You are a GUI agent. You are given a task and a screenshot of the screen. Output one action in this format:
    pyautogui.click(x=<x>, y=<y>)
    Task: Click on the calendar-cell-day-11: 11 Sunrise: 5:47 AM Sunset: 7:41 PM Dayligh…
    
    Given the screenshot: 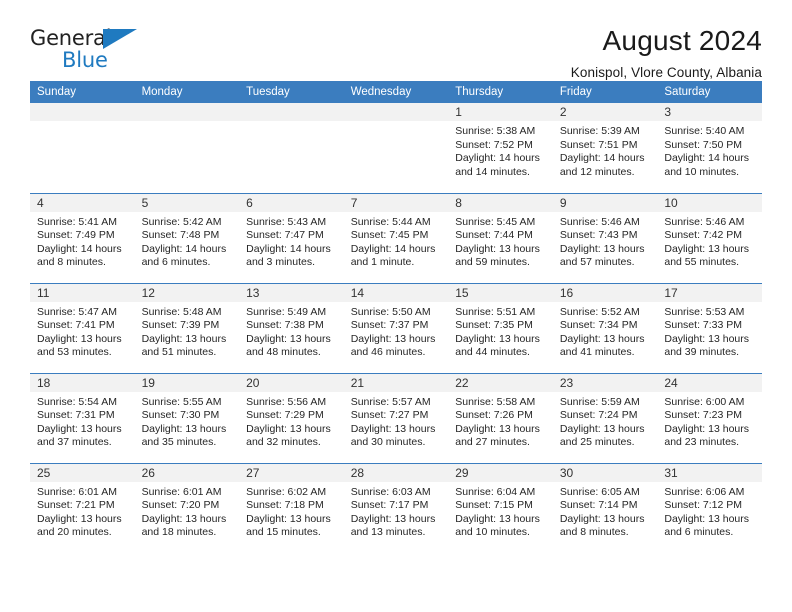 What is the action you would take?
    pyautogui.click(x=82, y=327)
    